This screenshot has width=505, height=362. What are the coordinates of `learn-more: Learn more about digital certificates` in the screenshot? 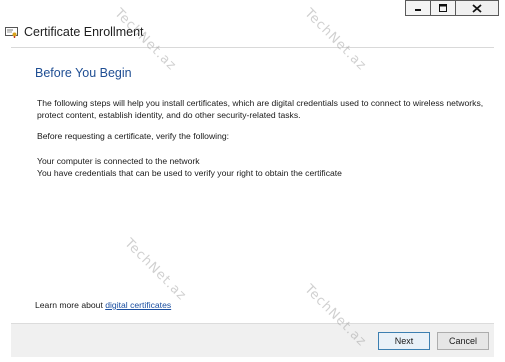 It's located at (103, 305).